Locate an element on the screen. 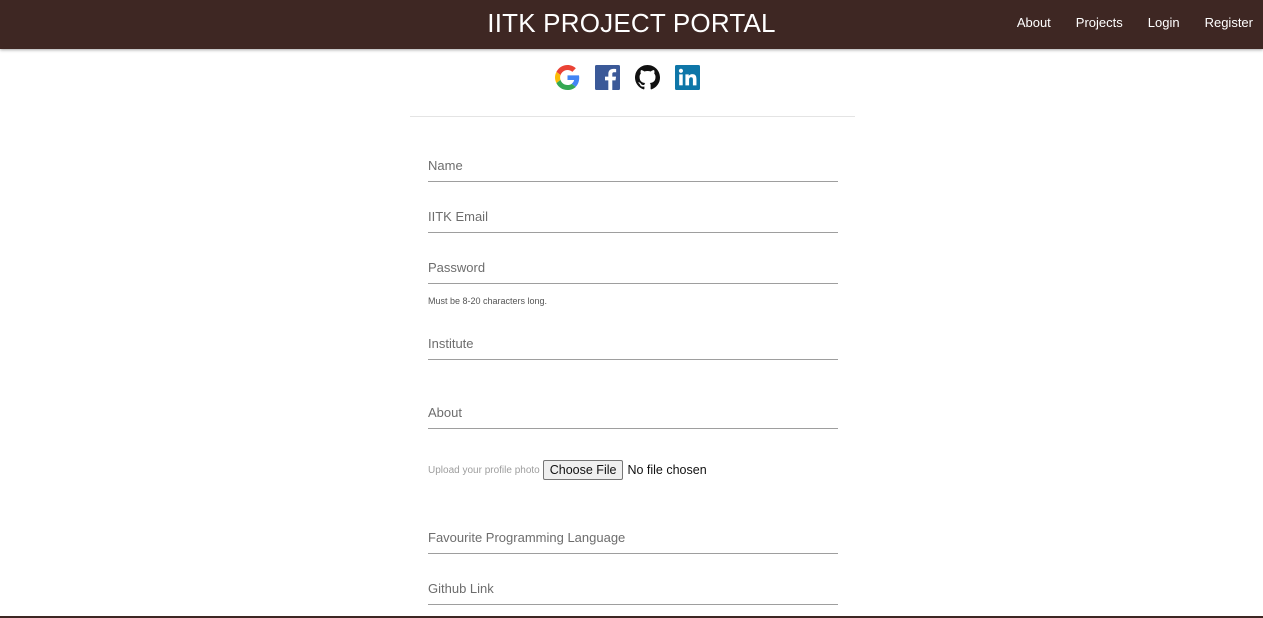 The height and width of the screenshot is (618, 1263). password-hint: Must be 8-20 characters long. is located at coordinates (488, 301).